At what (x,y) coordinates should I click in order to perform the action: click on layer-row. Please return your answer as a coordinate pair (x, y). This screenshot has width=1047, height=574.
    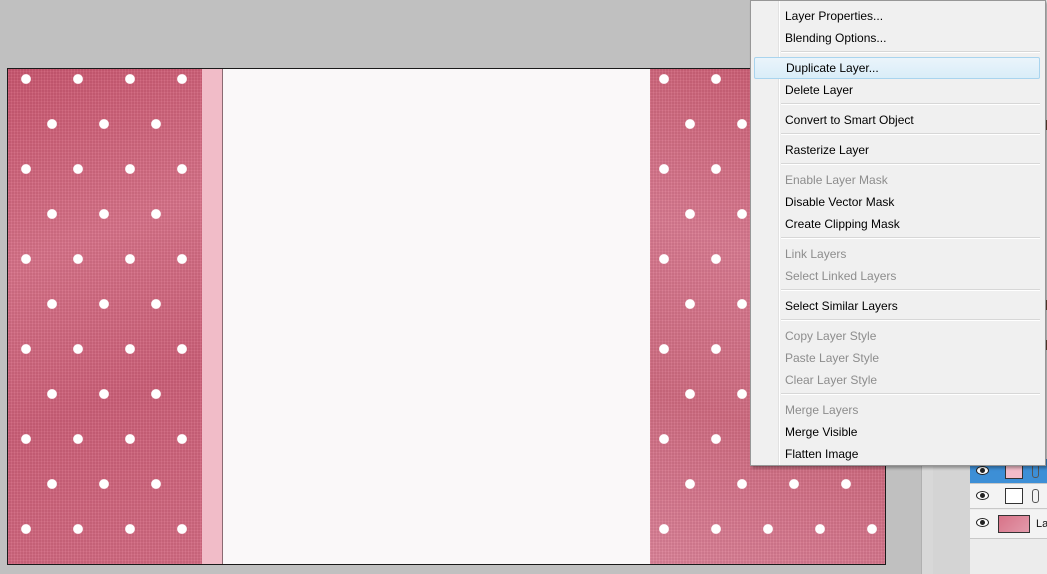
    Looking at the image, I should click on (1008, 496).